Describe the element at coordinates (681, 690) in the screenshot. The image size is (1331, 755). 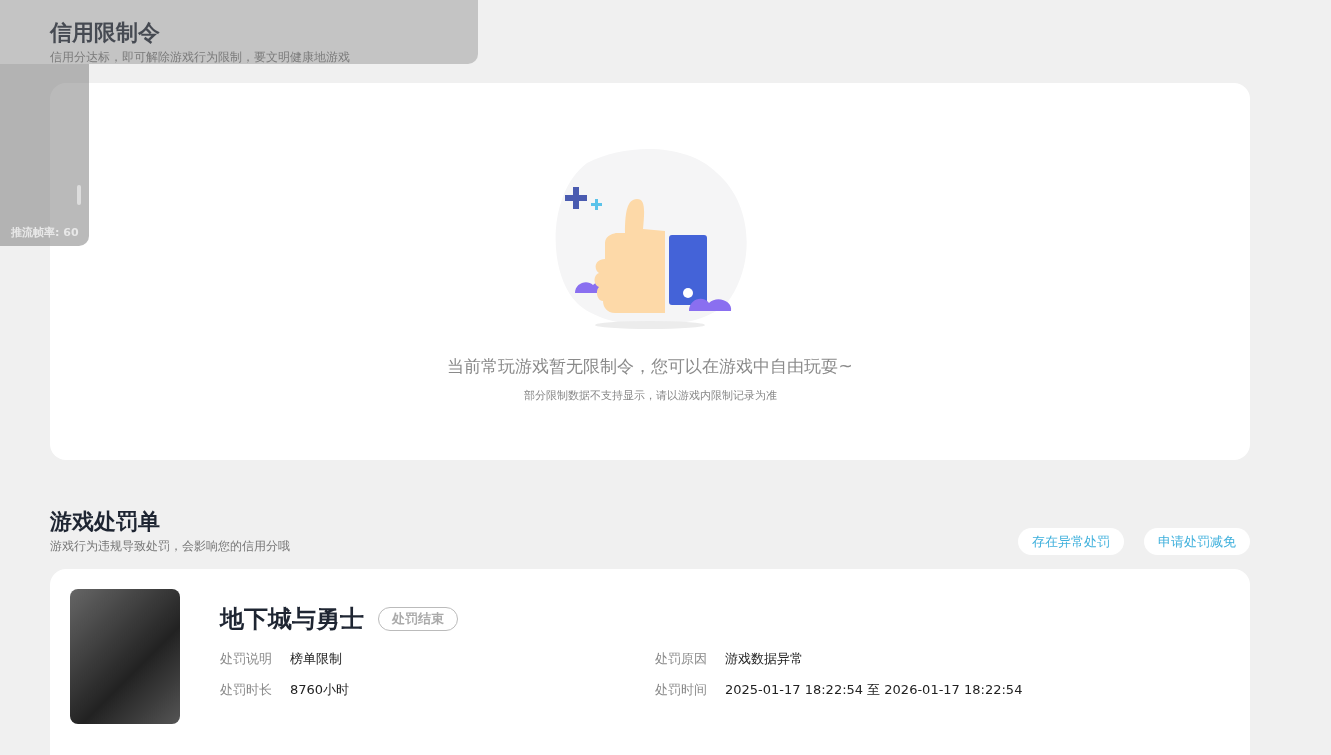
I see `field-label: 处罚时间` at that location.